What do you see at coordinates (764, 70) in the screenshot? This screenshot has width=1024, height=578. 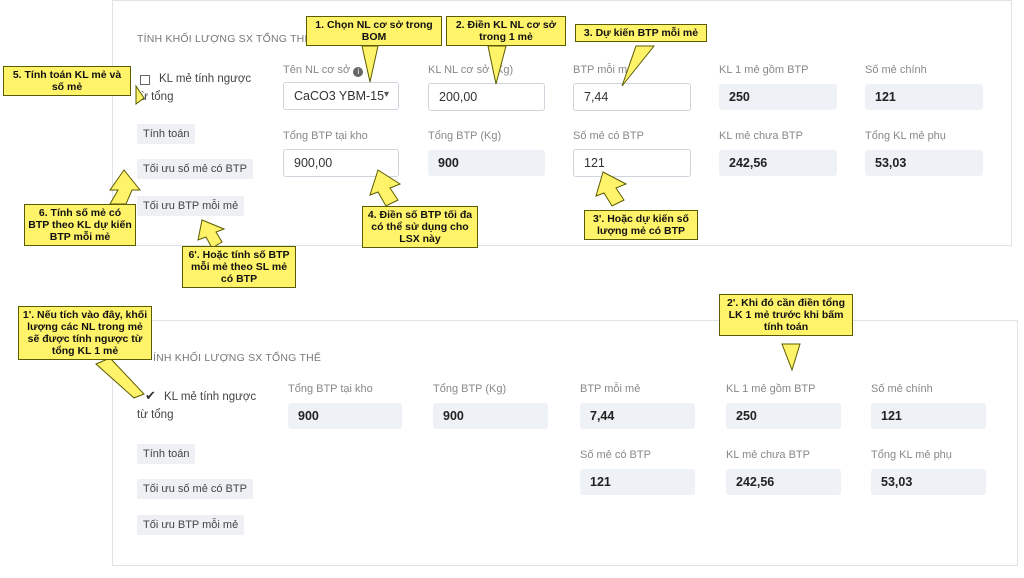 I see `kl-batch-incl-label: KL 1 mẻ gồm BTP` at bounding box center [764, 70].